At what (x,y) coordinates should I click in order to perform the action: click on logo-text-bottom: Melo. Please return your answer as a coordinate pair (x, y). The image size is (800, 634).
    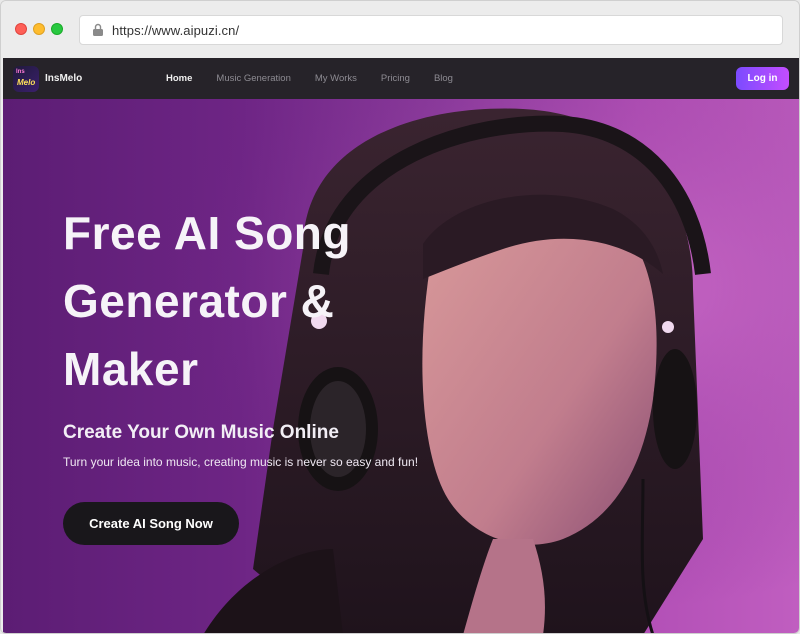
    Looking at the image, I should click on (26, 82).